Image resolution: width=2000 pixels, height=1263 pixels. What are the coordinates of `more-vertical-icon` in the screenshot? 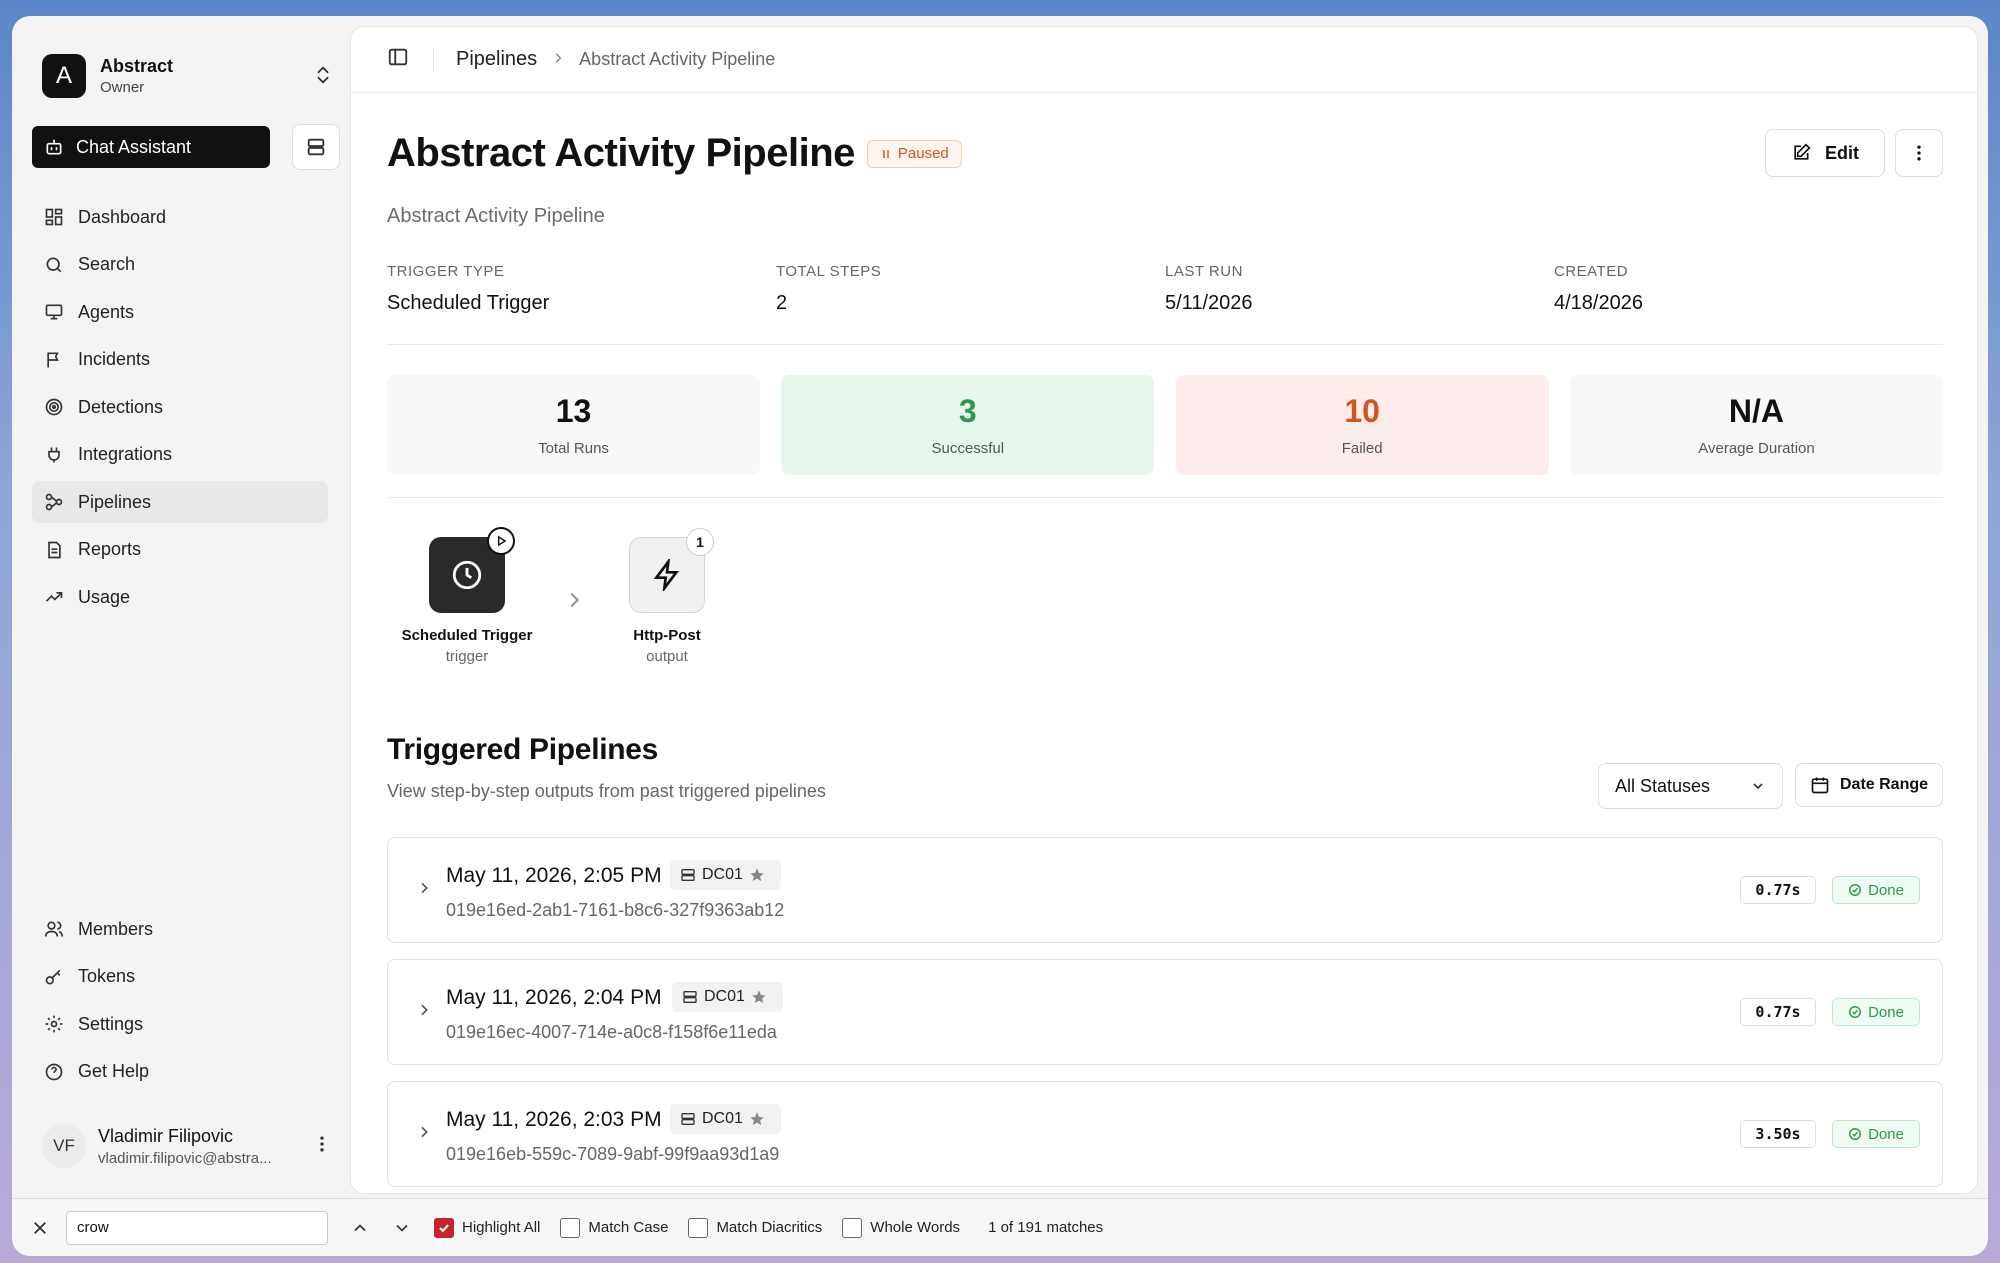 It's located at (322, 1146).